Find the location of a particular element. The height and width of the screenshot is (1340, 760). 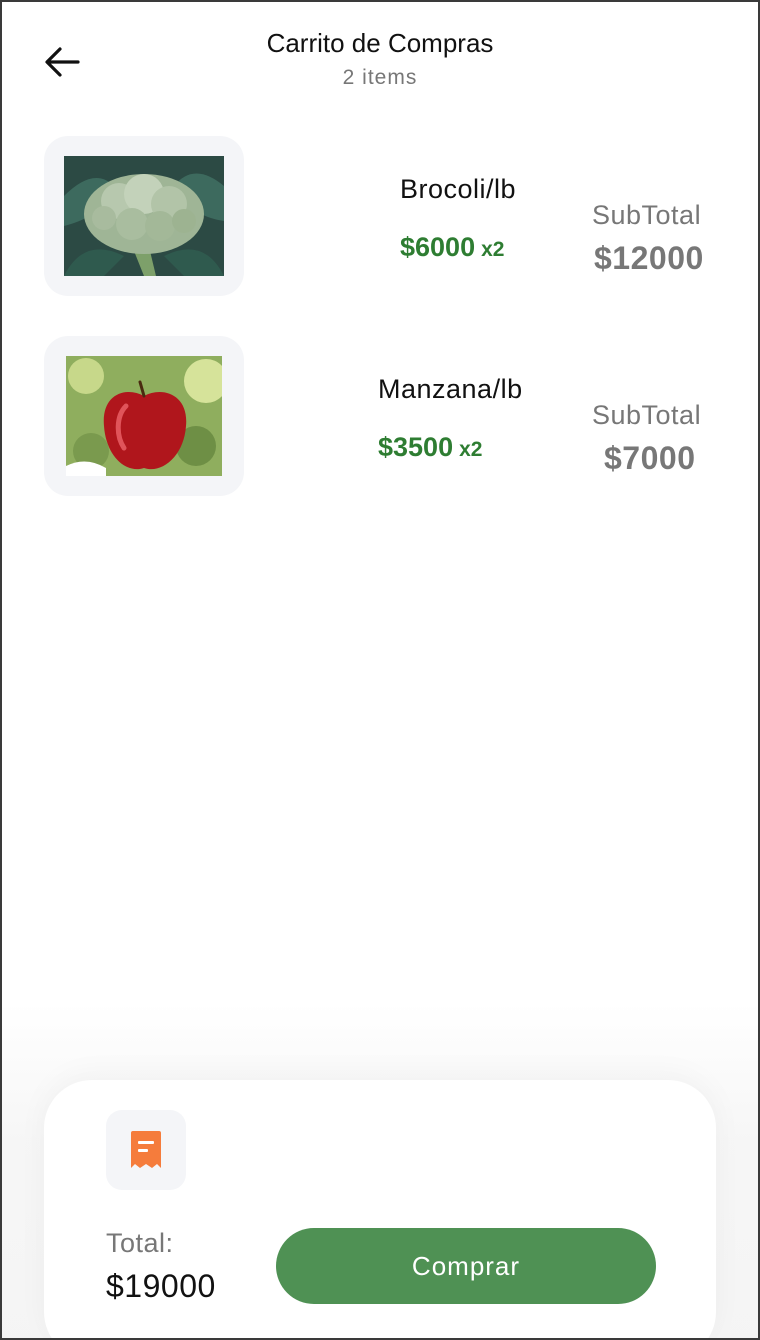

product-thumbnail-apple is located at coordinates (144, 416).